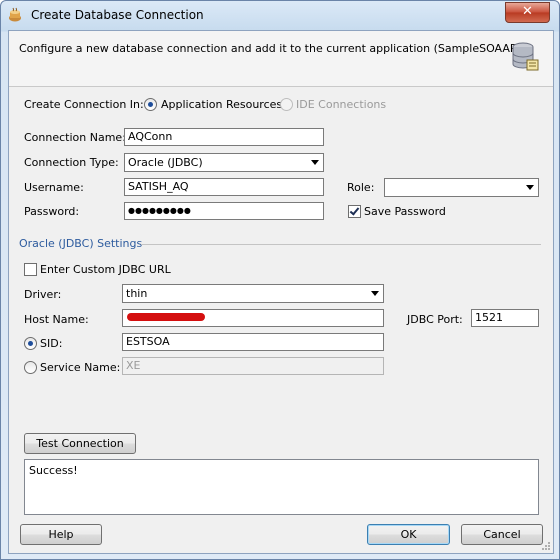  I want to click on connection-name-input: AQConn, so click(224, 137).